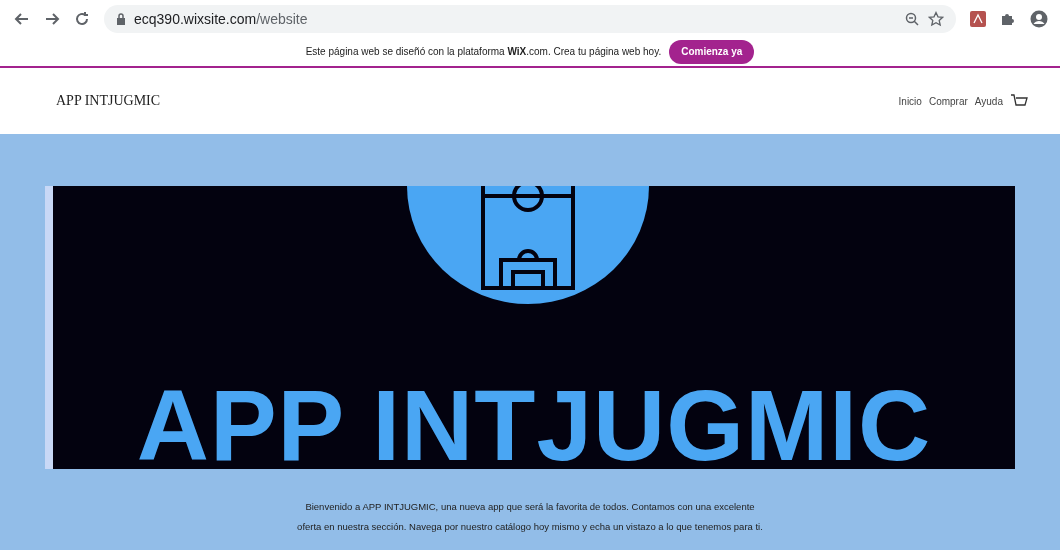  I want to click on star-icon, so click(936, 18).